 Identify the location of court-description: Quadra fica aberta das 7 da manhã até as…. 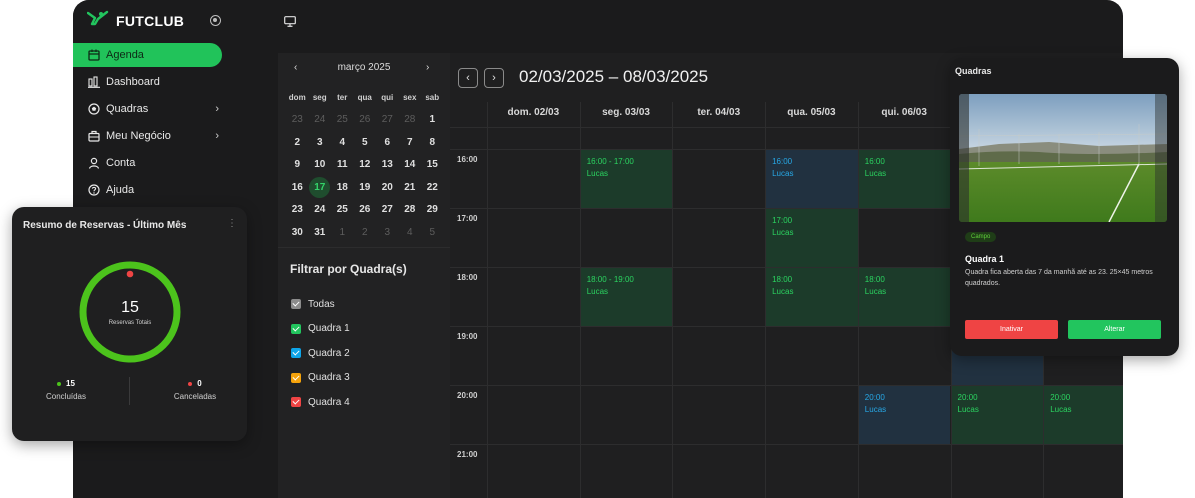
(1059, 278).